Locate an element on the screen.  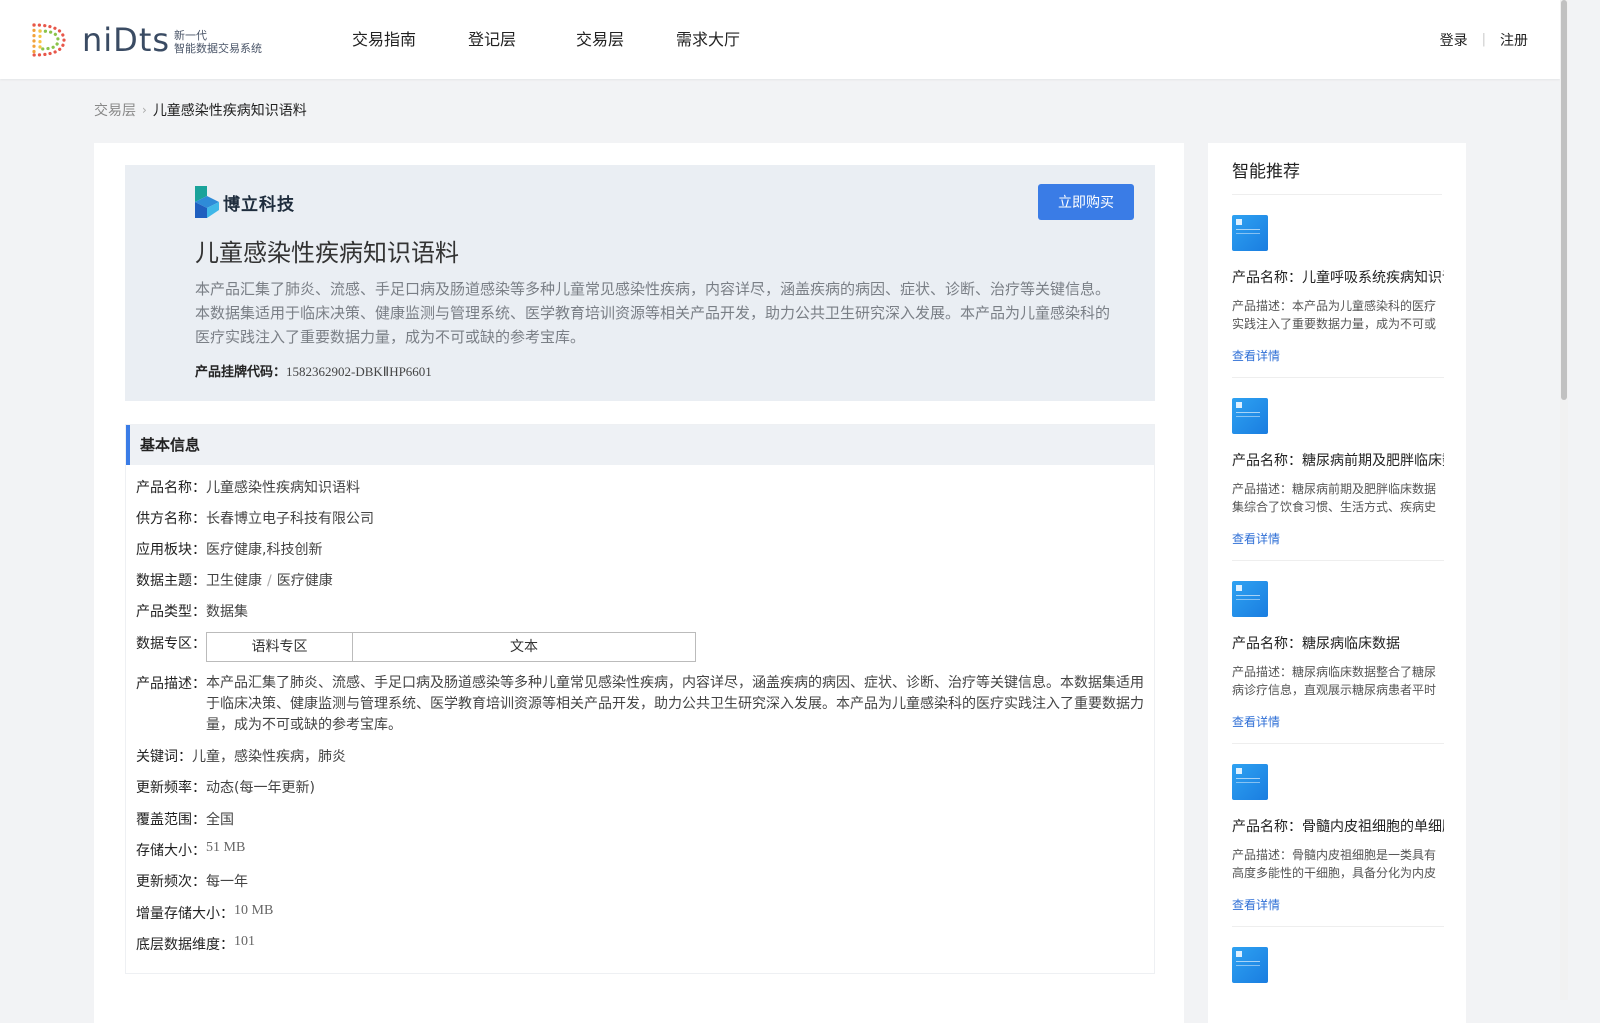
site-logo: niDts 新一代 智能数据交易系统 is located at coordinates (145, 40).